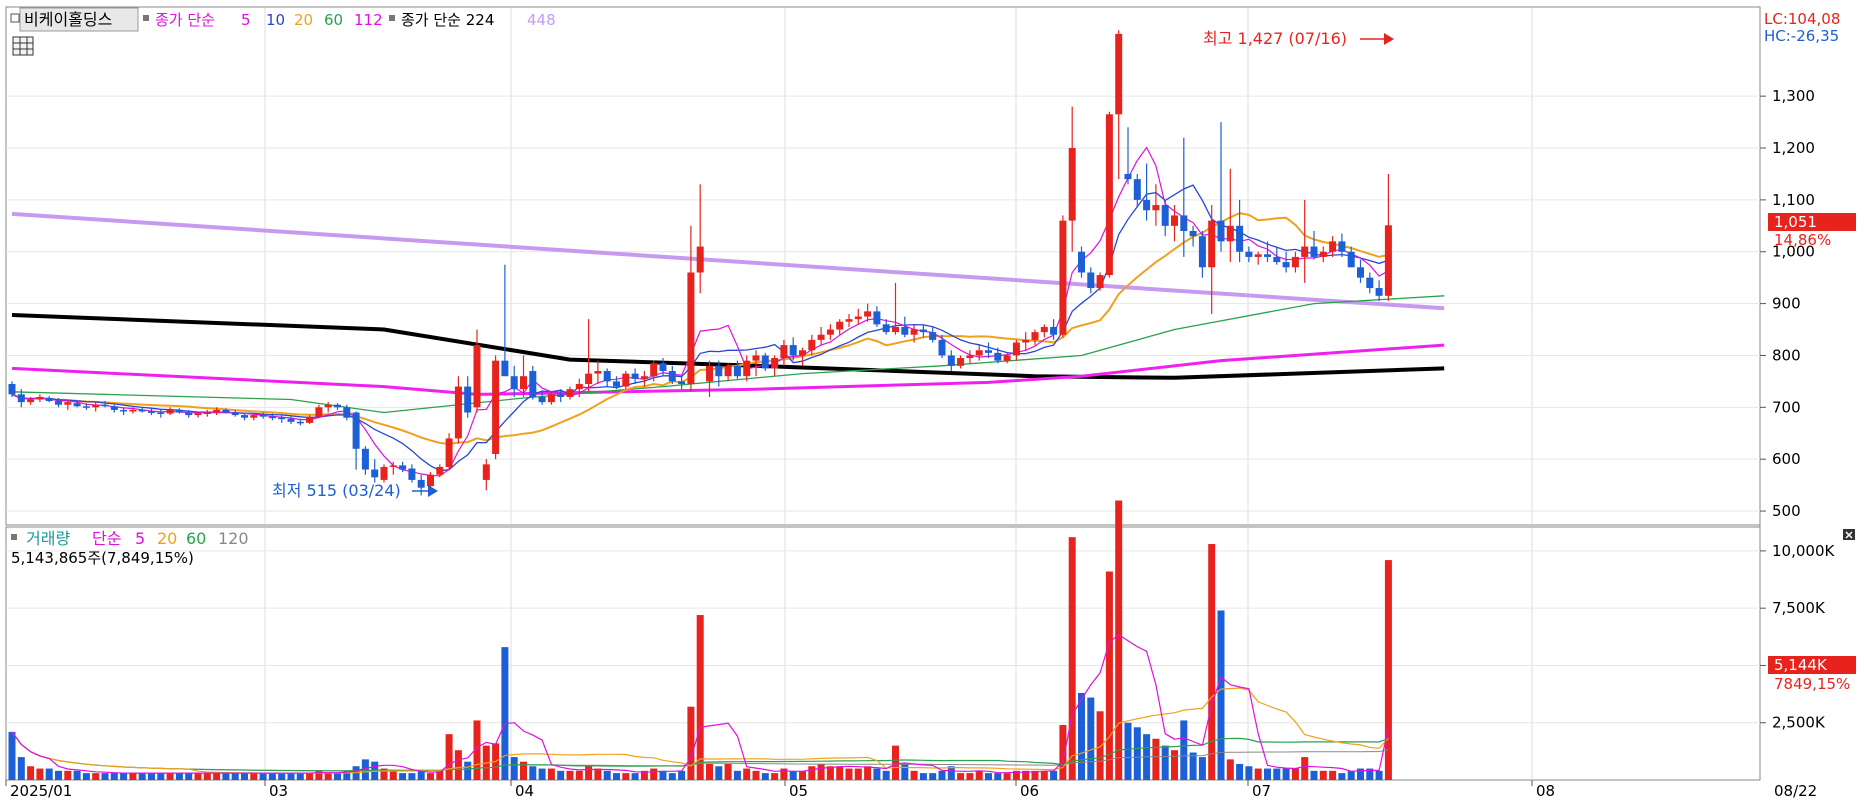  Describe the element at coordinates (798, 791) in the screenshot. I see `date-tick-label: 05` at that location.